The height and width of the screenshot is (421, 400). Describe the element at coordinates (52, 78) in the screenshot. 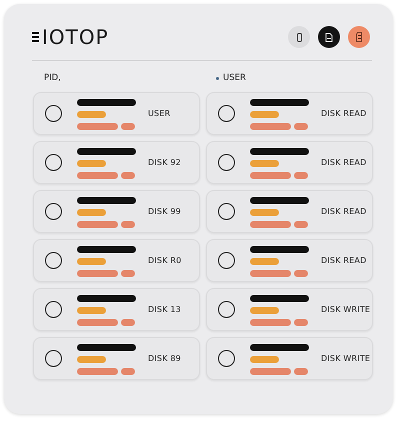

I see `column-header: PID,` at that location.